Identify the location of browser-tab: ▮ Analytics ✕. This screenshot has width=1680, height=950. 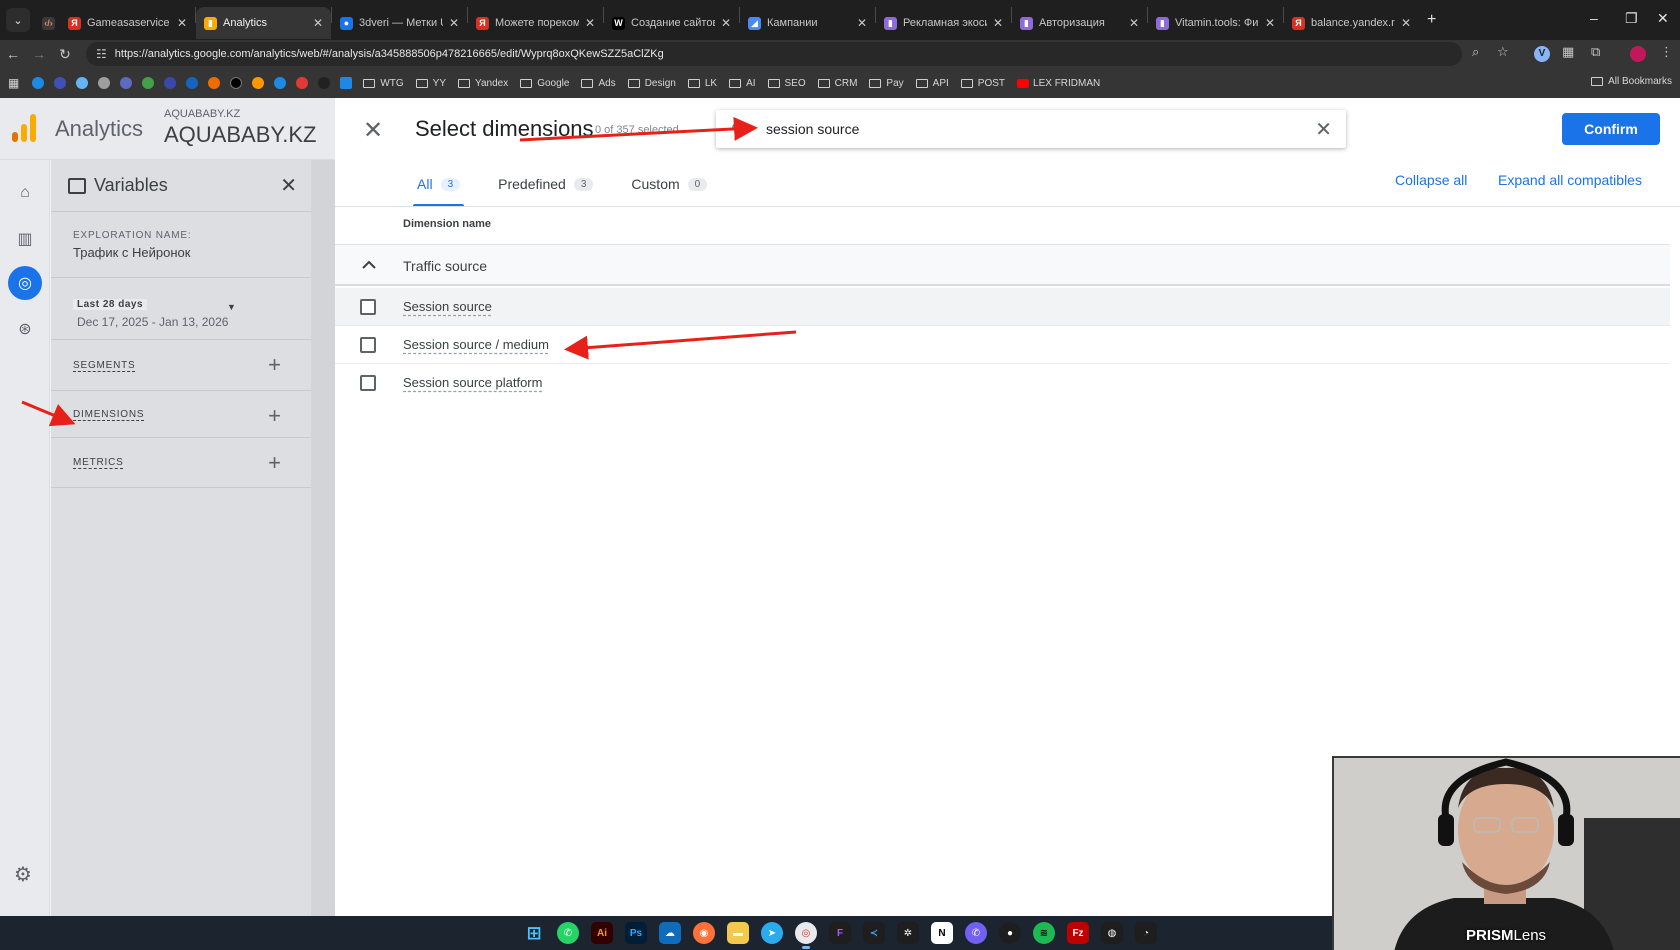
(263, 23).